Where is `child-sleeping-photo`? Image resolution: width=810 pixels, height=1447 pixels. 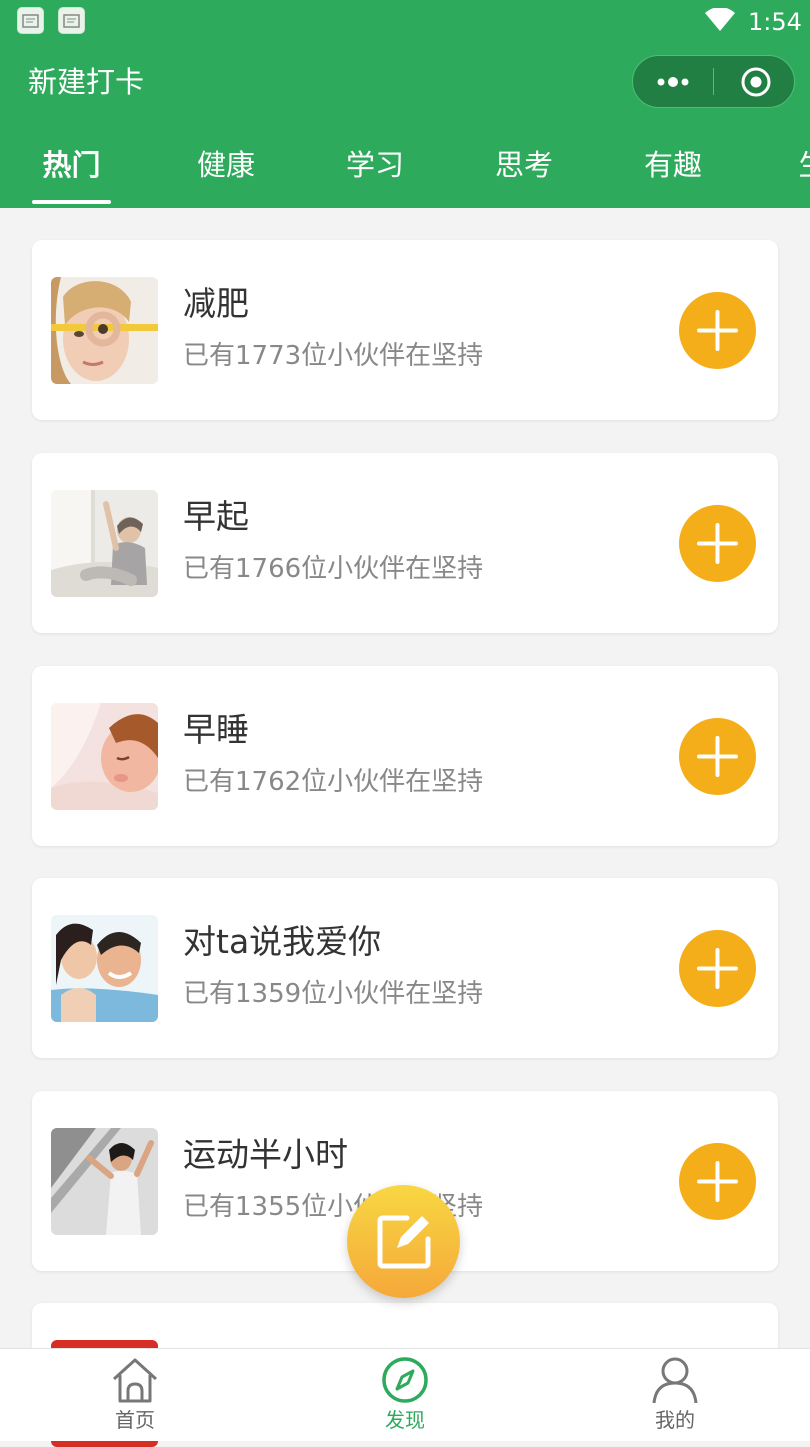
child-sleeping-photo is located at coordinates (104, 756).